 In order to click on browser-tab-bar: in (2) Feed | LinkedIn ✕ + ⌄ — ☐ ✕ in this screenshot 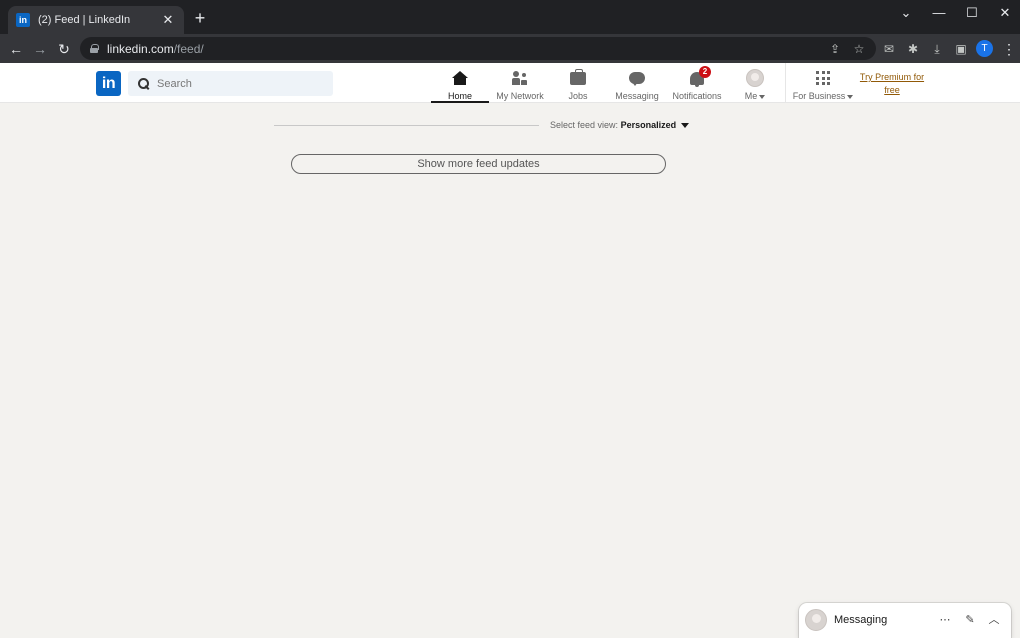, I will do `click(510, 17)`.